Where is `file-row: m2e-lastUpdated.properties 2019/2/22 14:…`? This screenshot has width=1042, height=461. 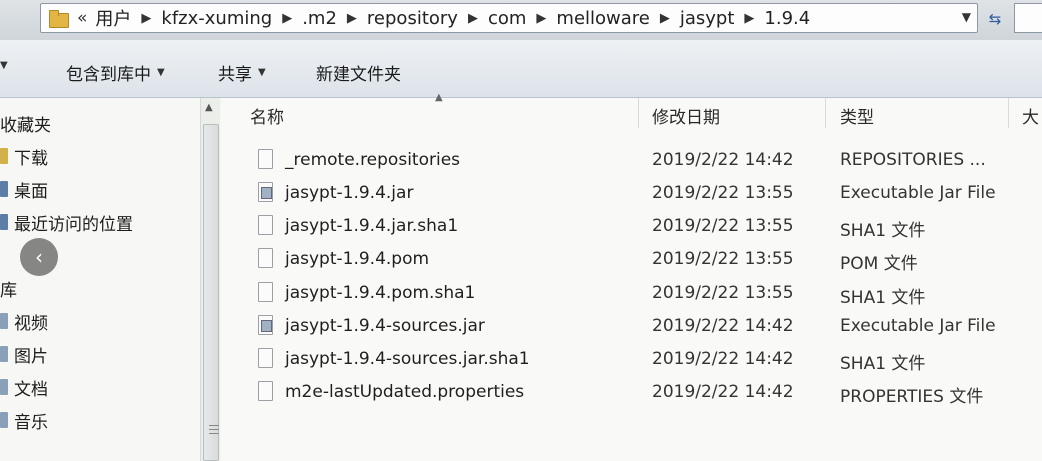 file-row: m2e-lastUpdated.properties 2019/2/22 14:… is located at coordinates (631, 392).